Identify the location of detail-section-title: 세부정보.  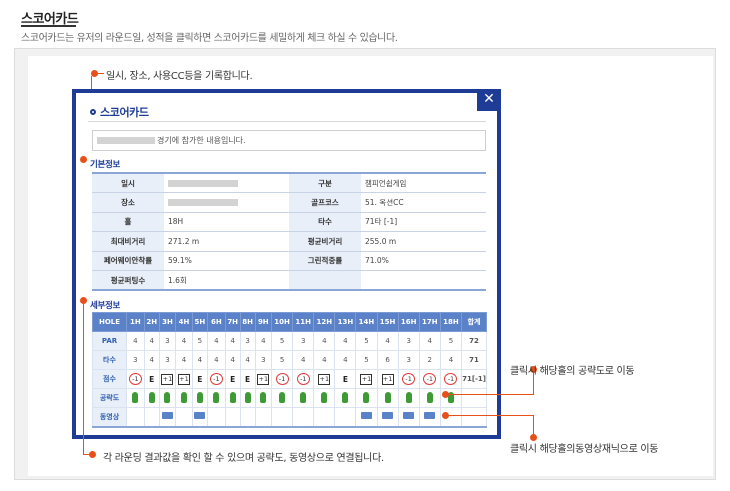
(105, 306).